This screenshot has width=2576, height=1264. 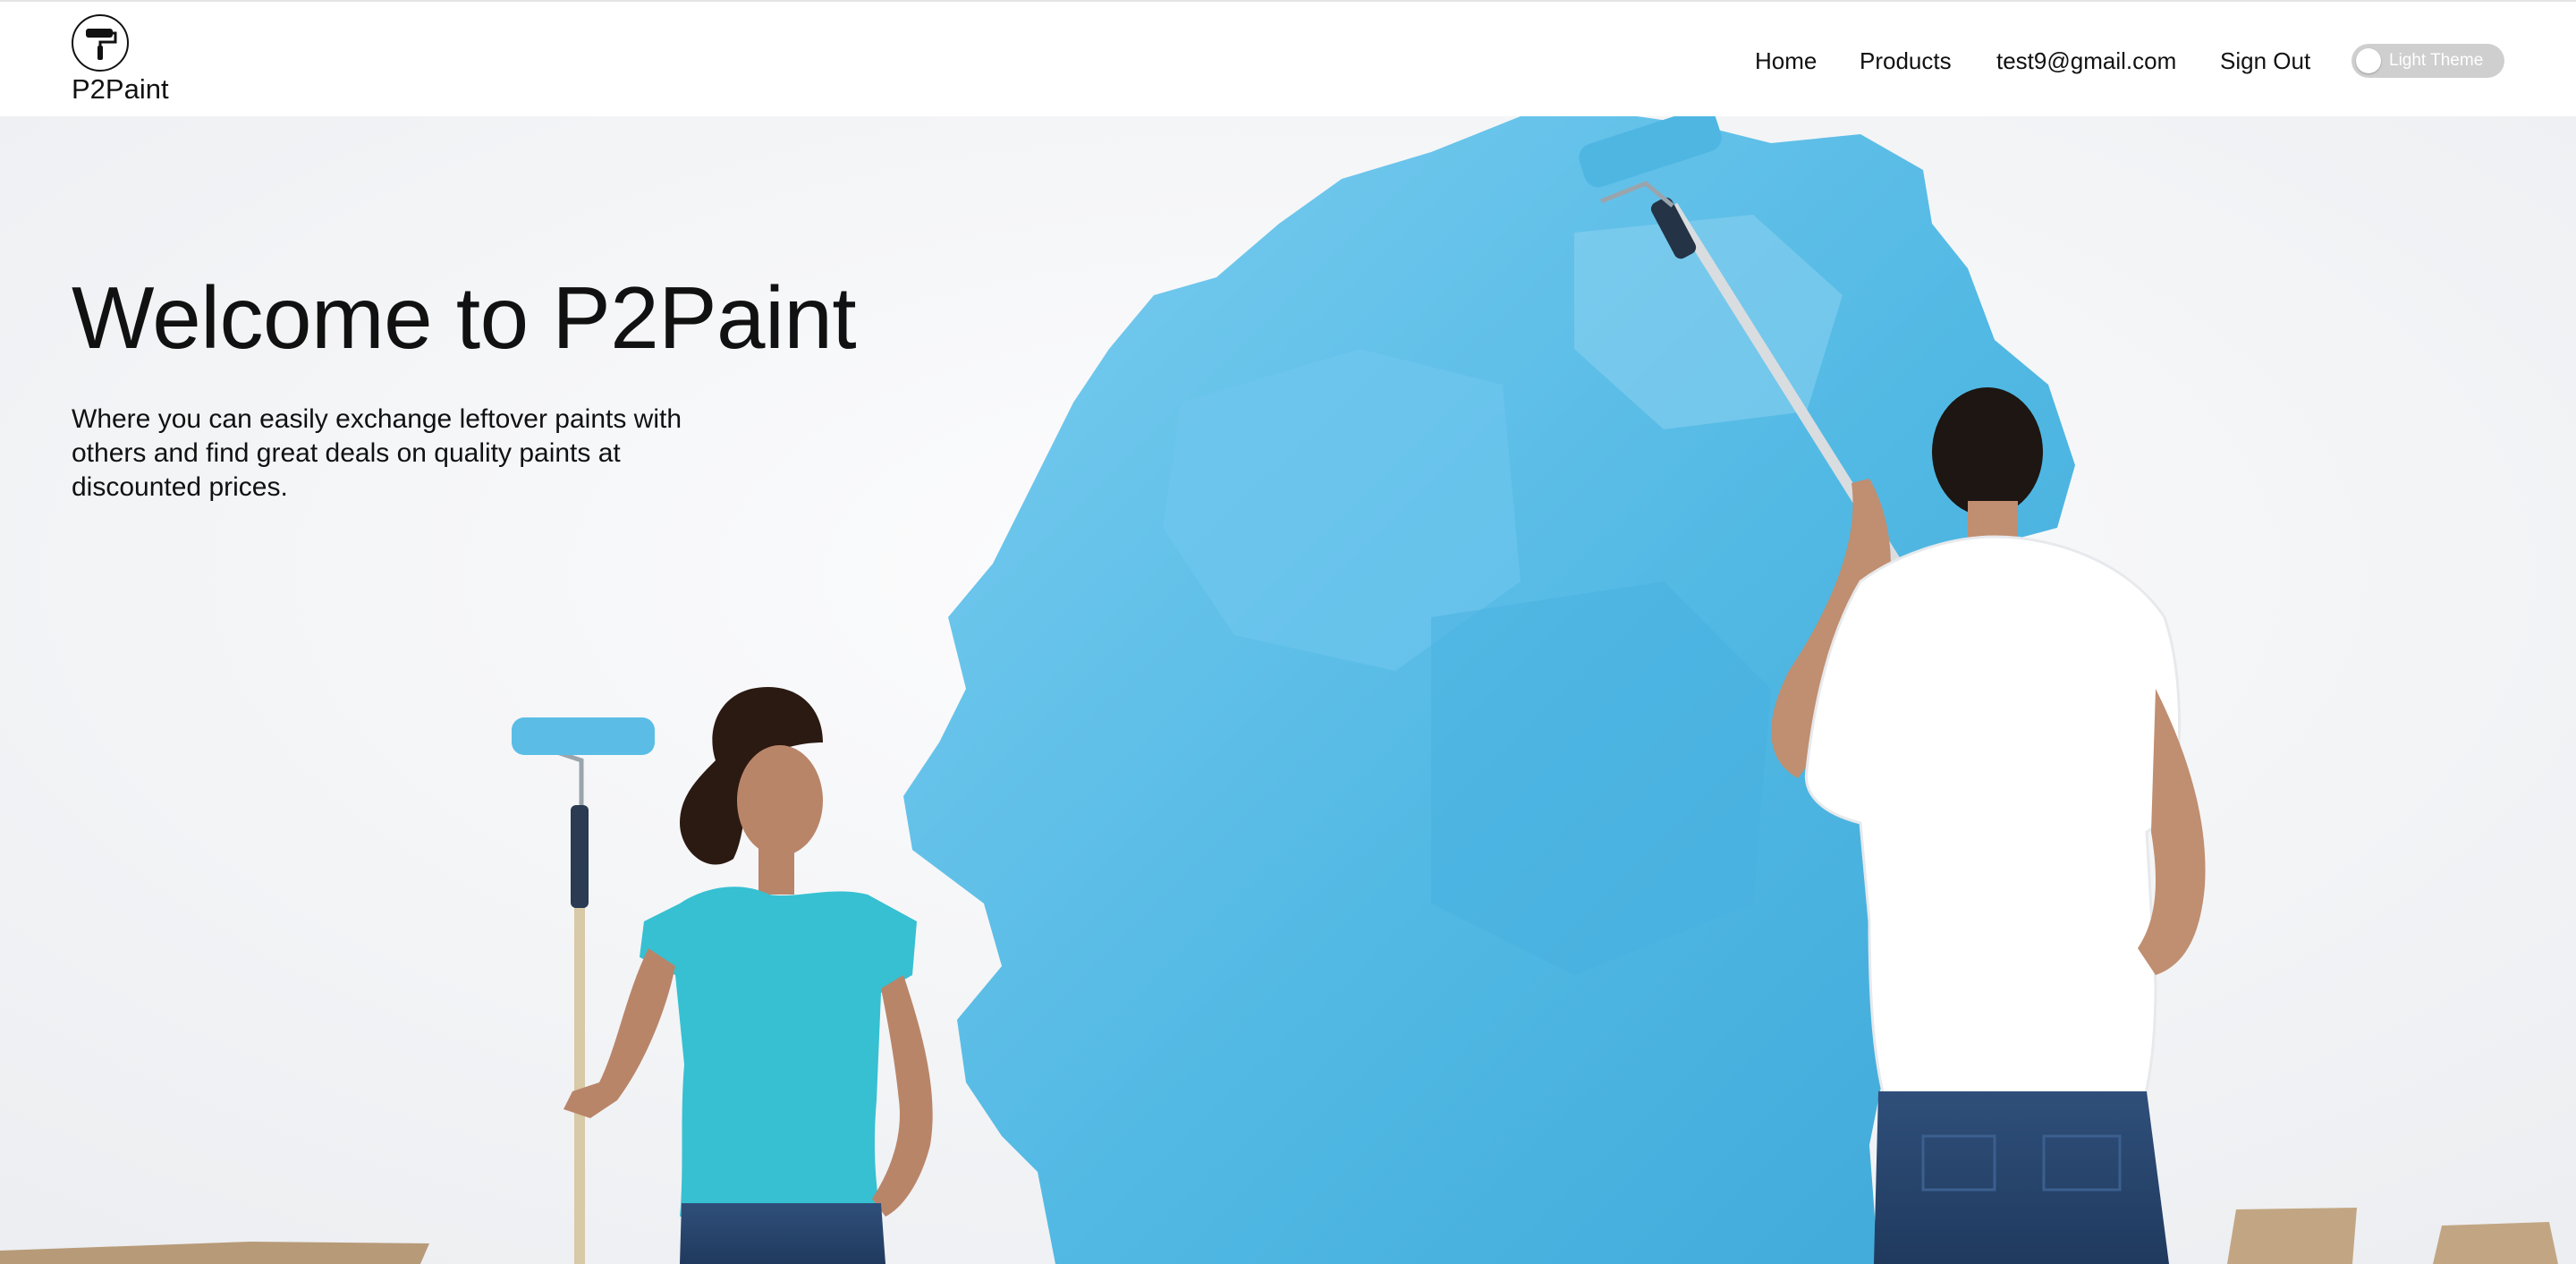 I want to click on nav-products-link: Products, so click(x=1906, y=60).